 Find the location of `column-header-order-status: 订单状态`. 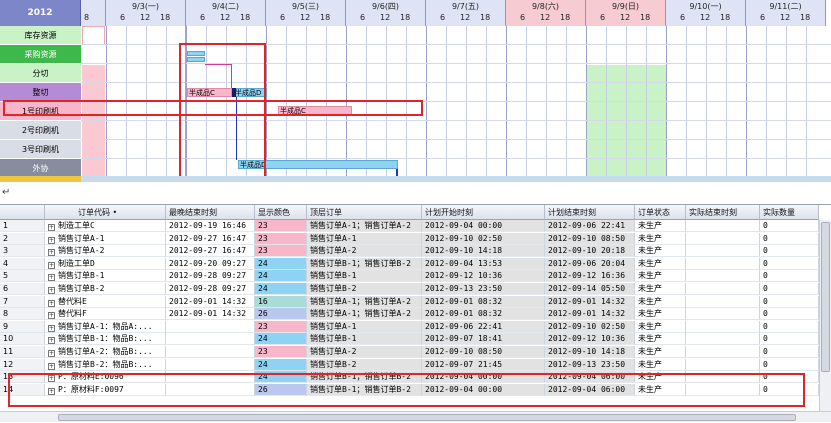

column-header-order-status: 订单状态 is located at coordinates (660, 212).